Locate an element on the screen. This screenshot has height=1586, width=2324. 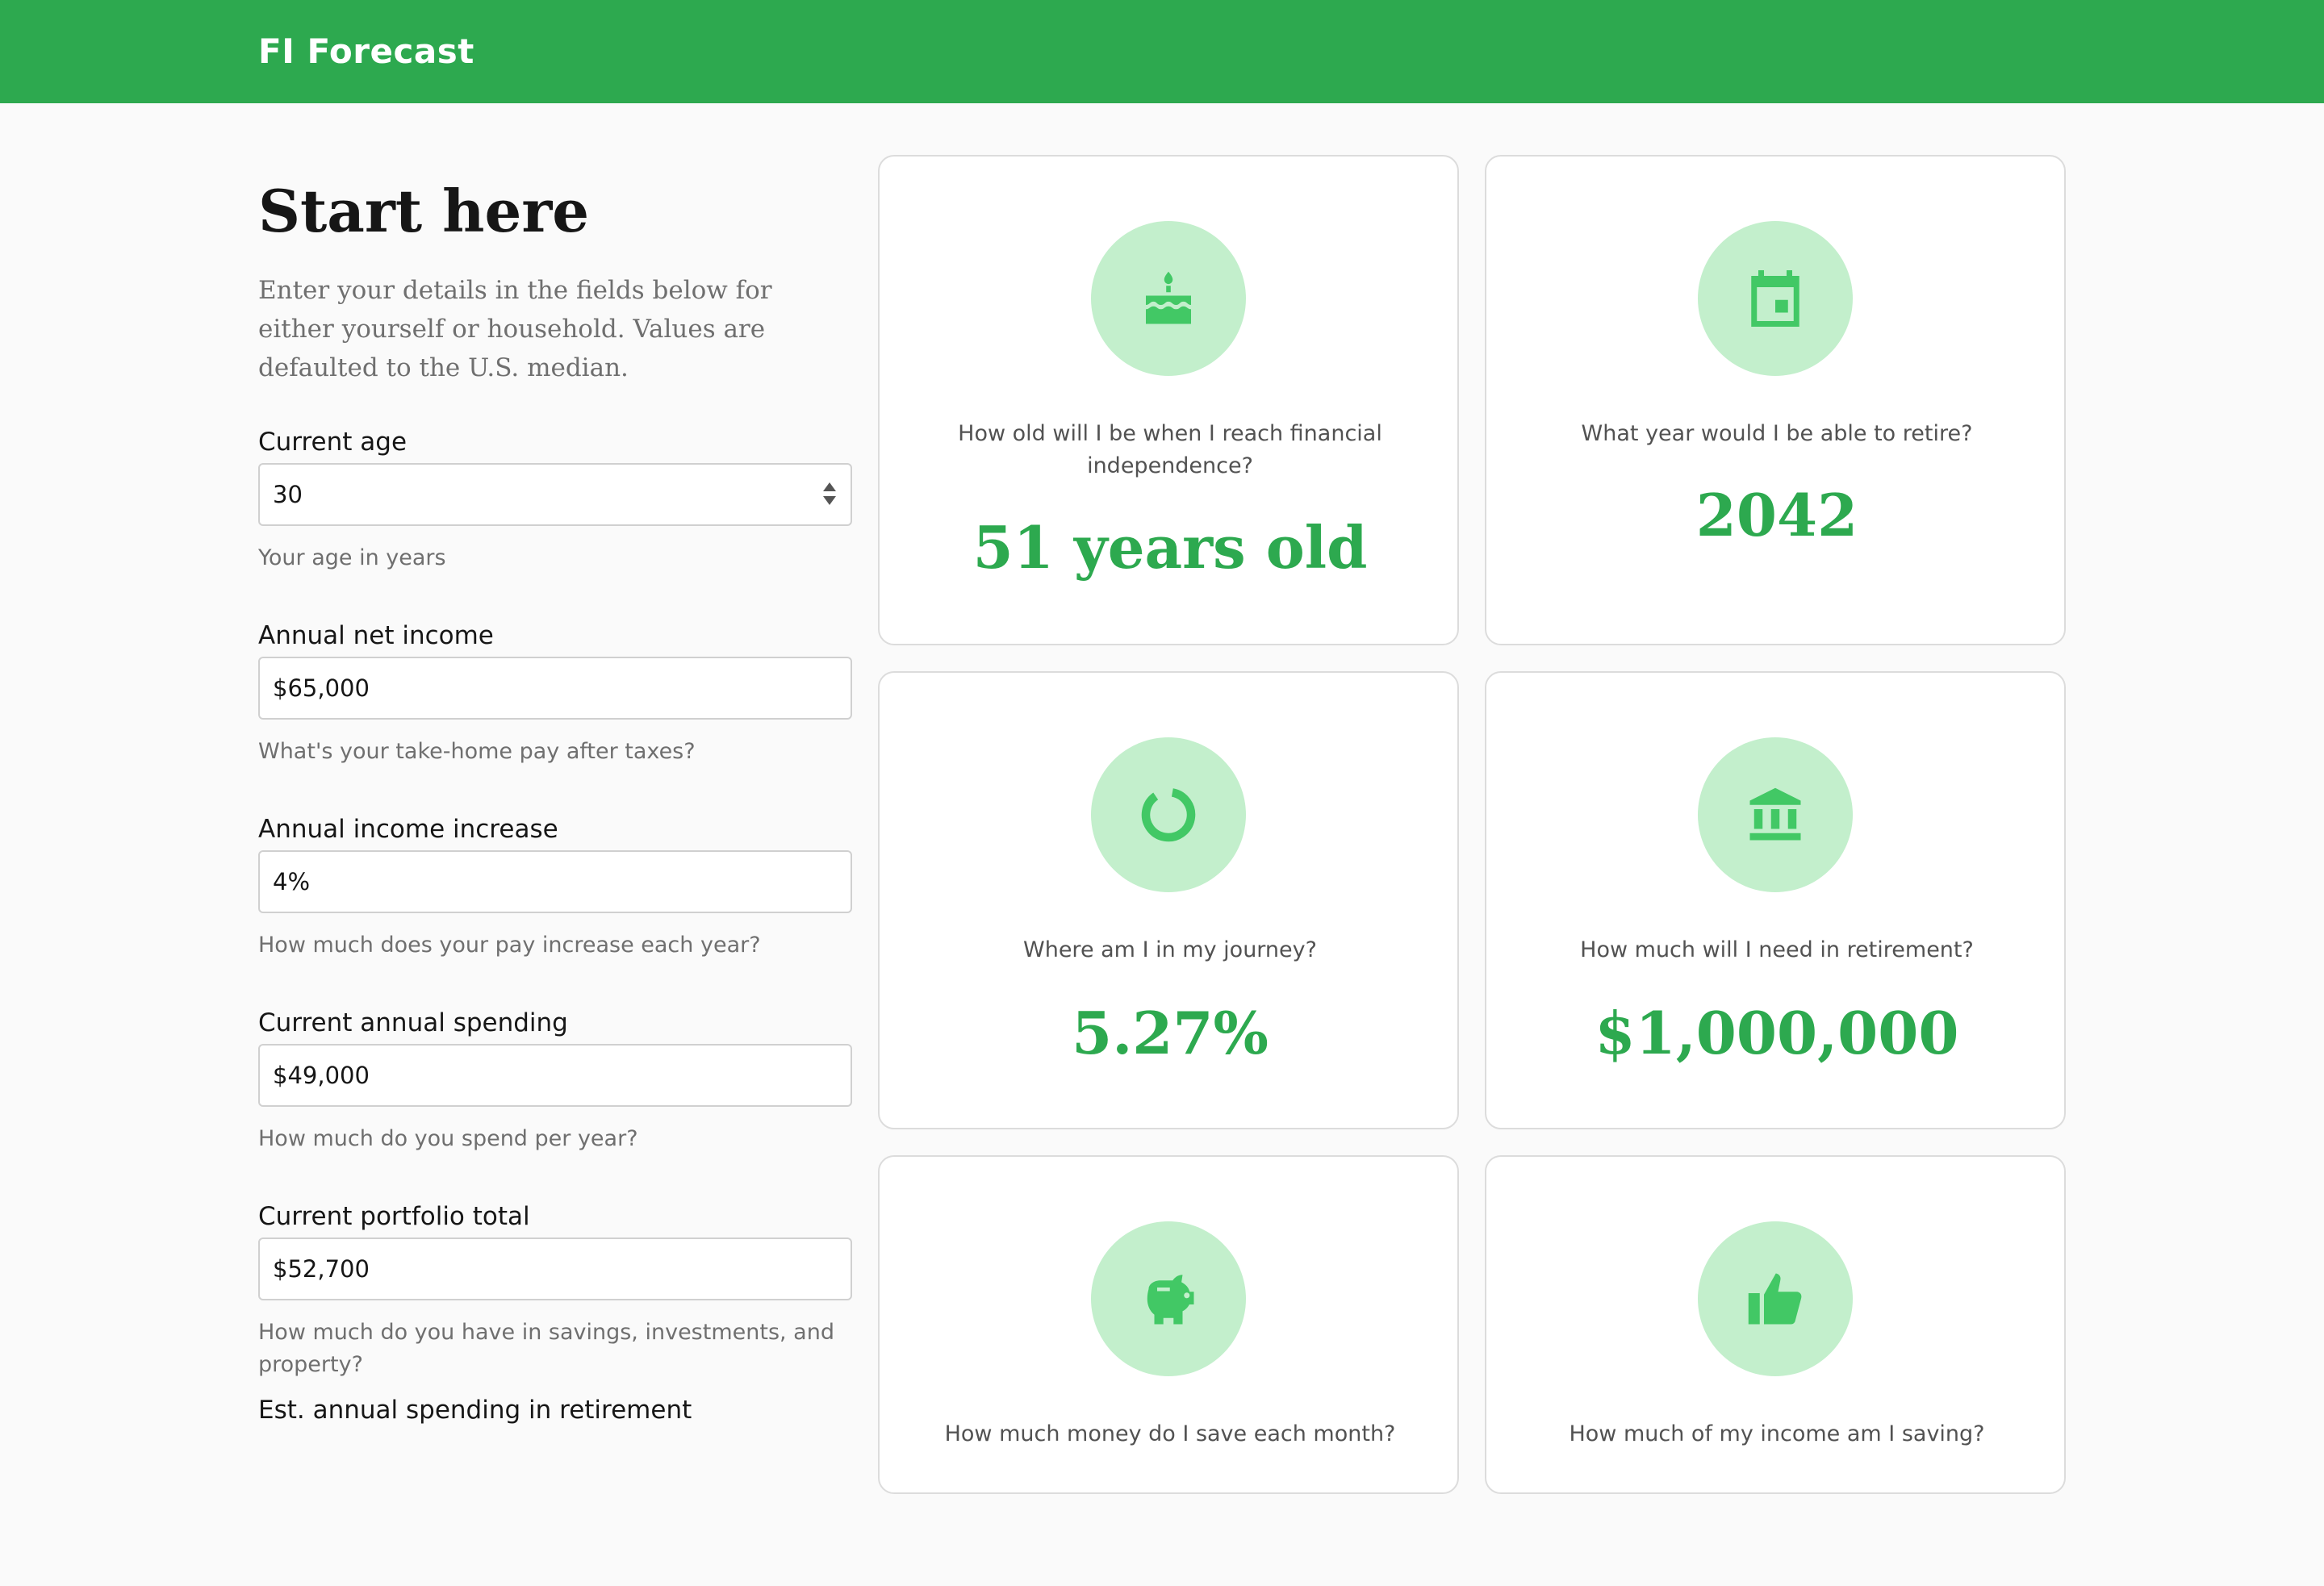
retirement-spending-field: Est. annual spending in retirement is located at coordinates (555, 1489).